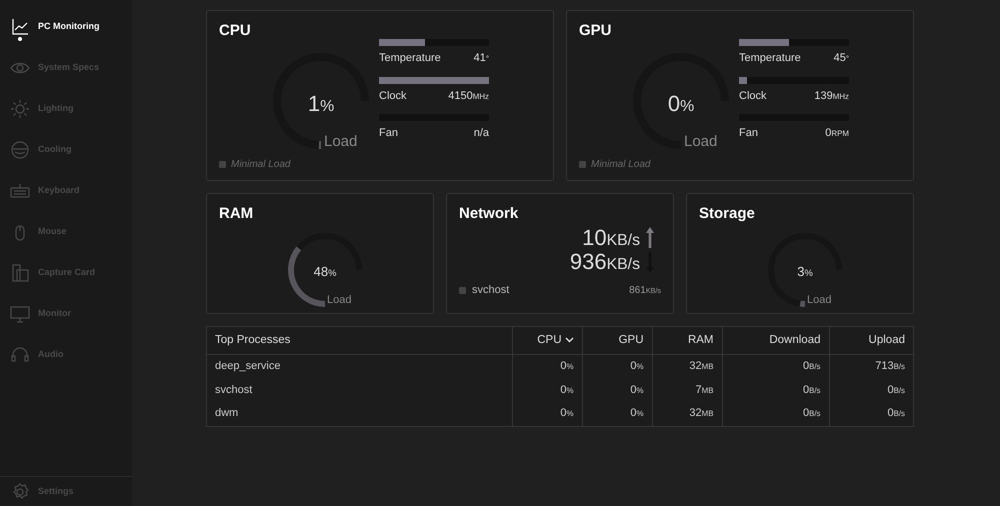 The height and width of the screenshot is (506, 1000). What do you see at coordinates (481, 133) in the screenshot?
I see `stat-value: n/a` at bounding box center [481, 133].